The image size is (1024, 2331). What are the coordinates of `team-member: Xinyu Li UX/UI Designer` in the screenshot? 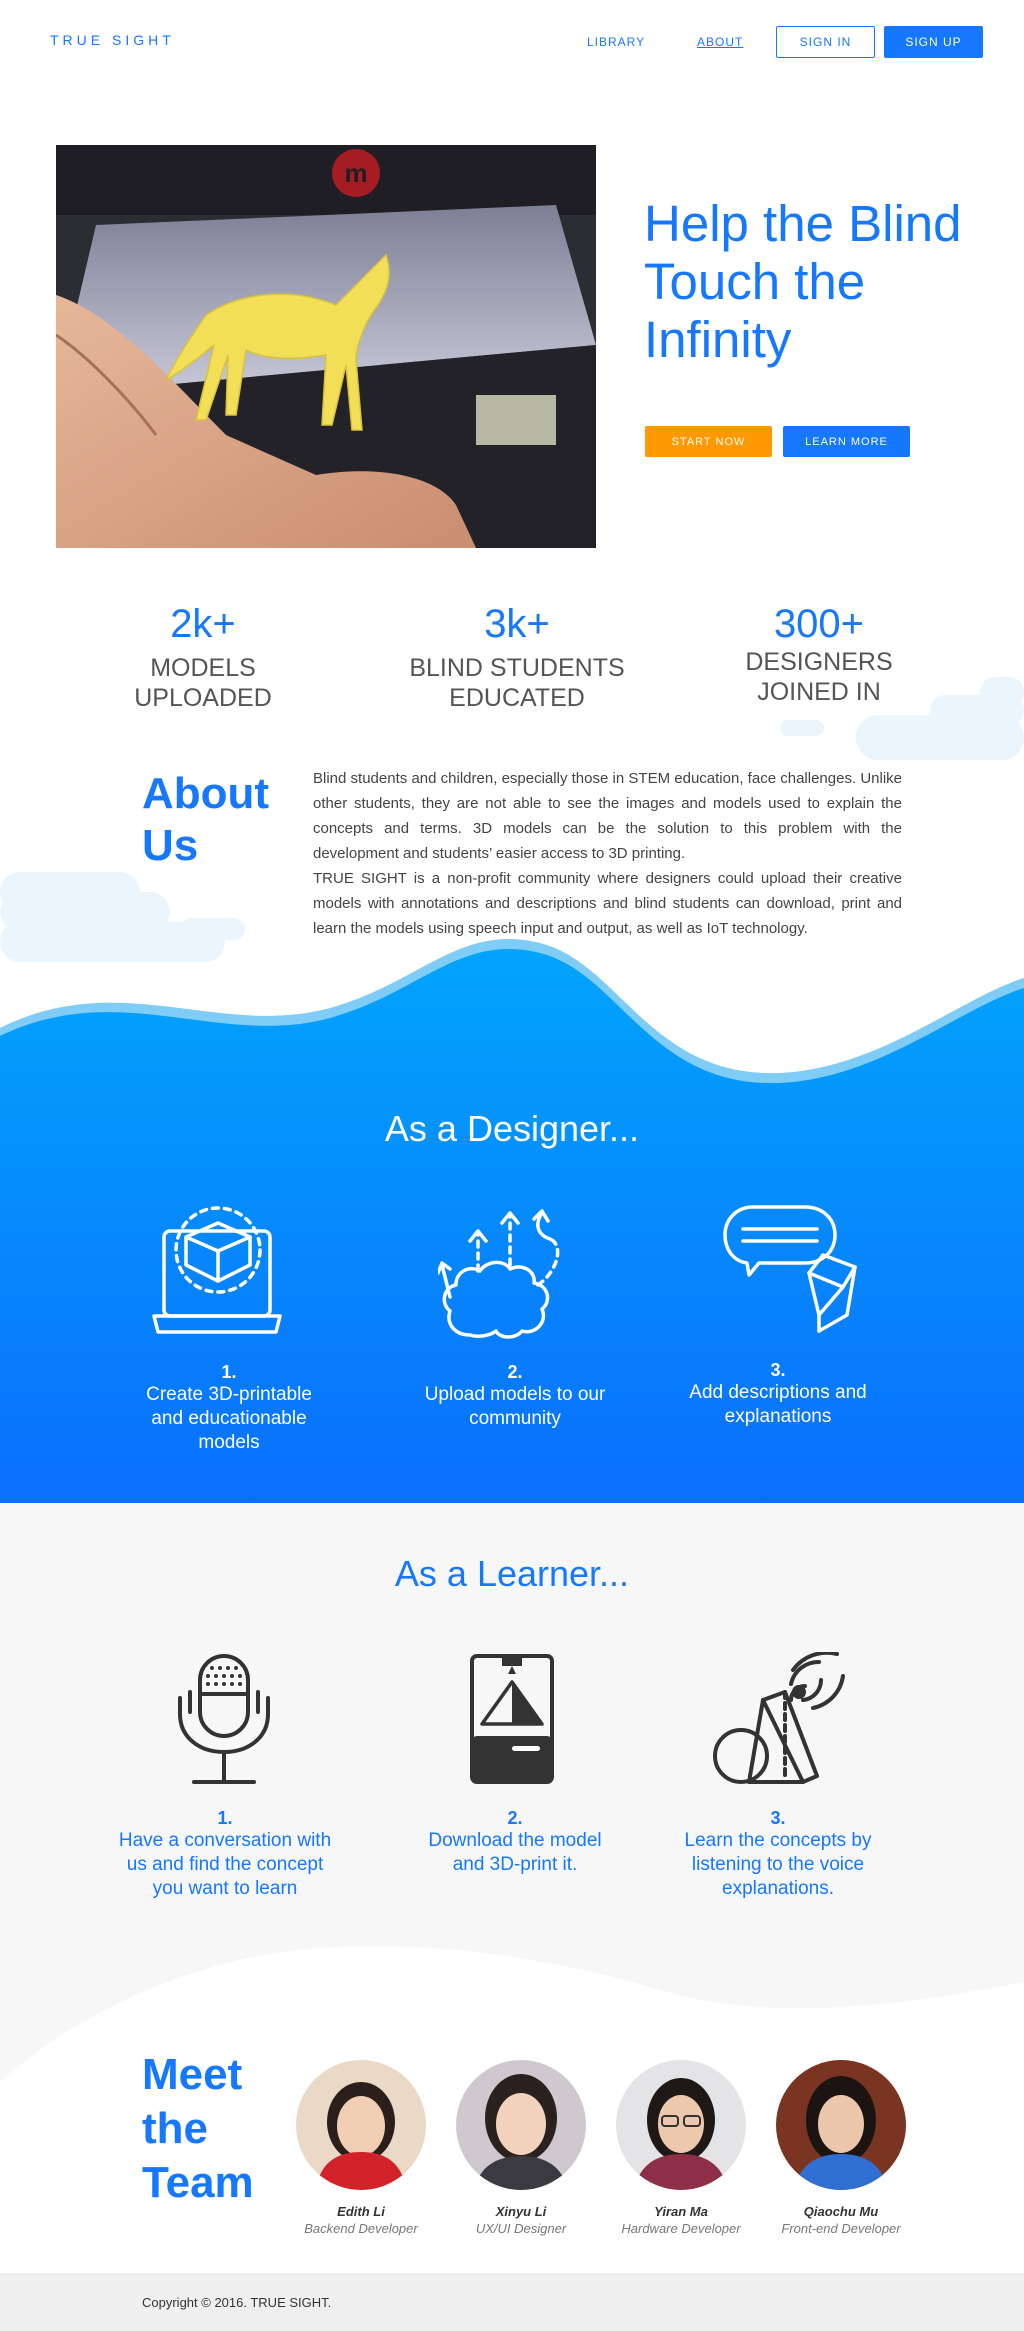 It's located at (521, 2148).